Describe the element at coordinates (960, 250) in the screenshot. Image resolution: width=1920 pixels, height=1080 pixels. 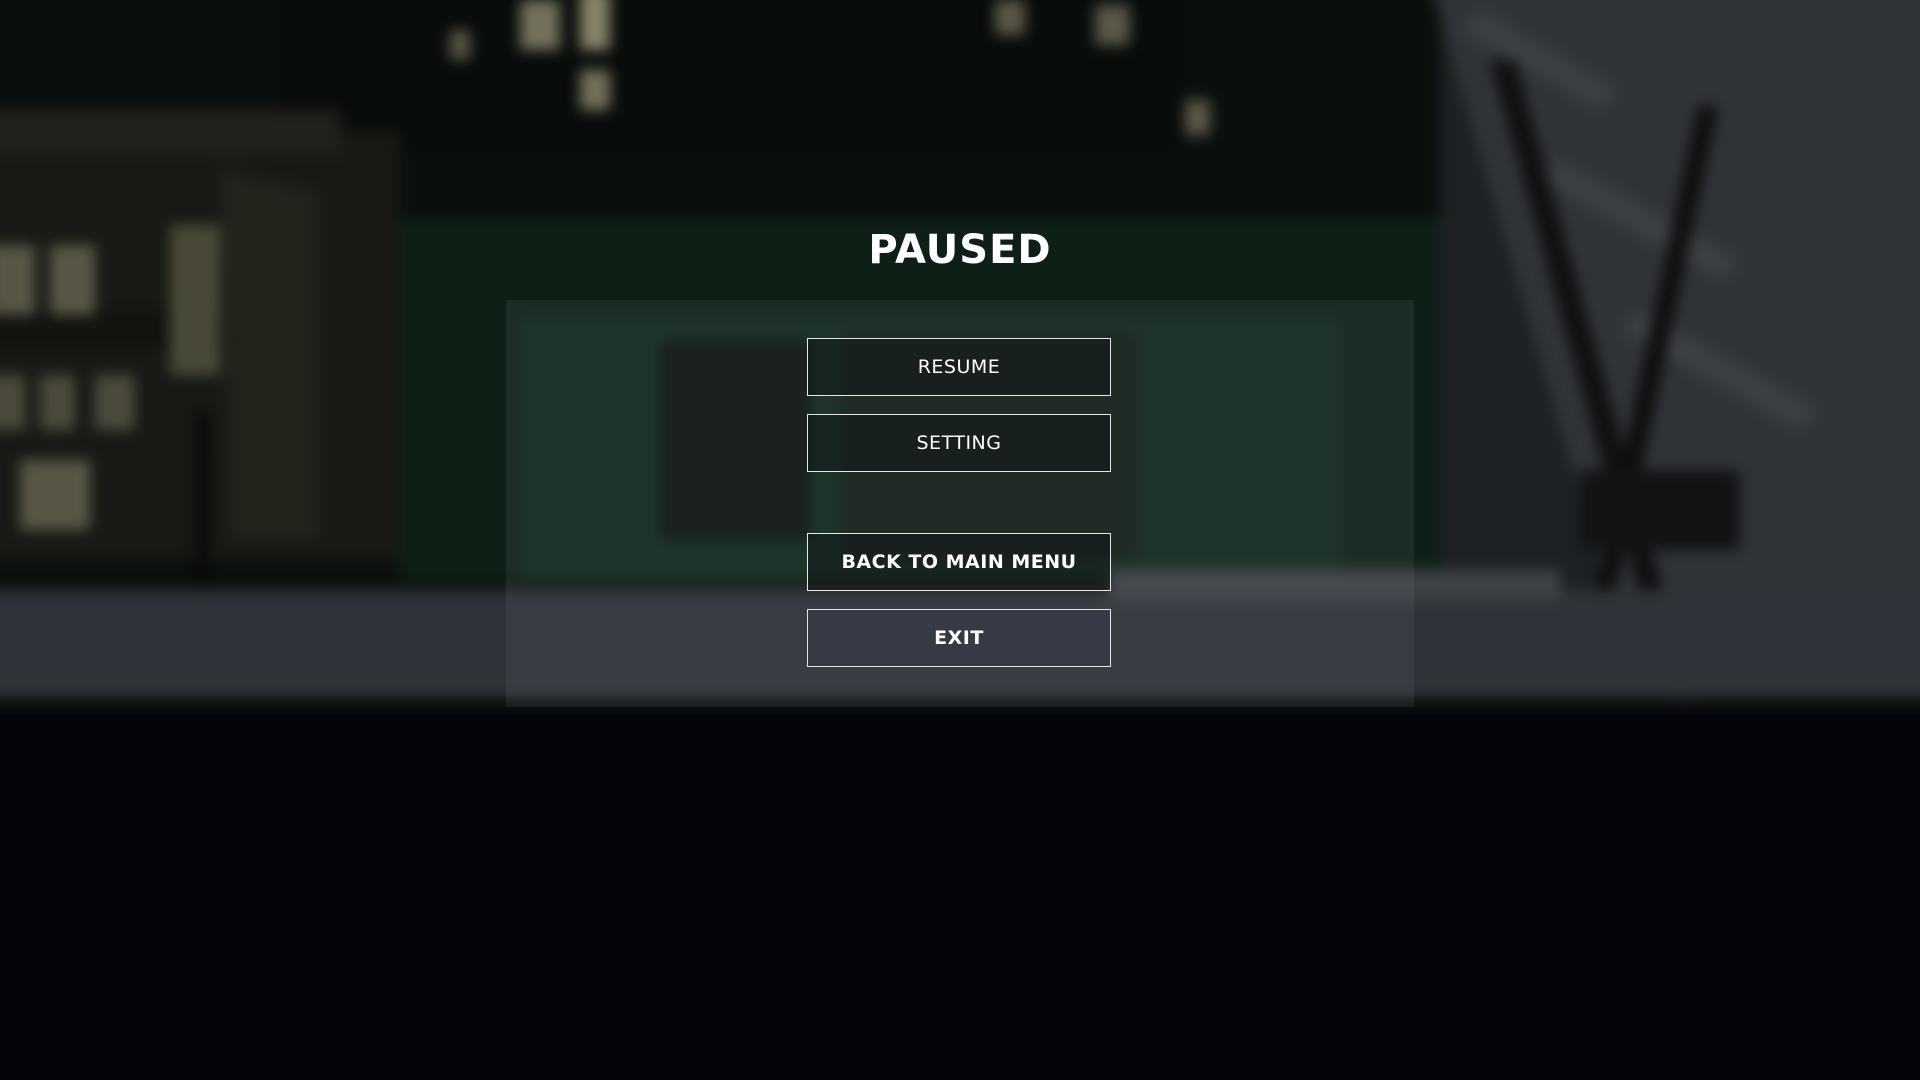
I see `page-title: PAUSED` at that location.